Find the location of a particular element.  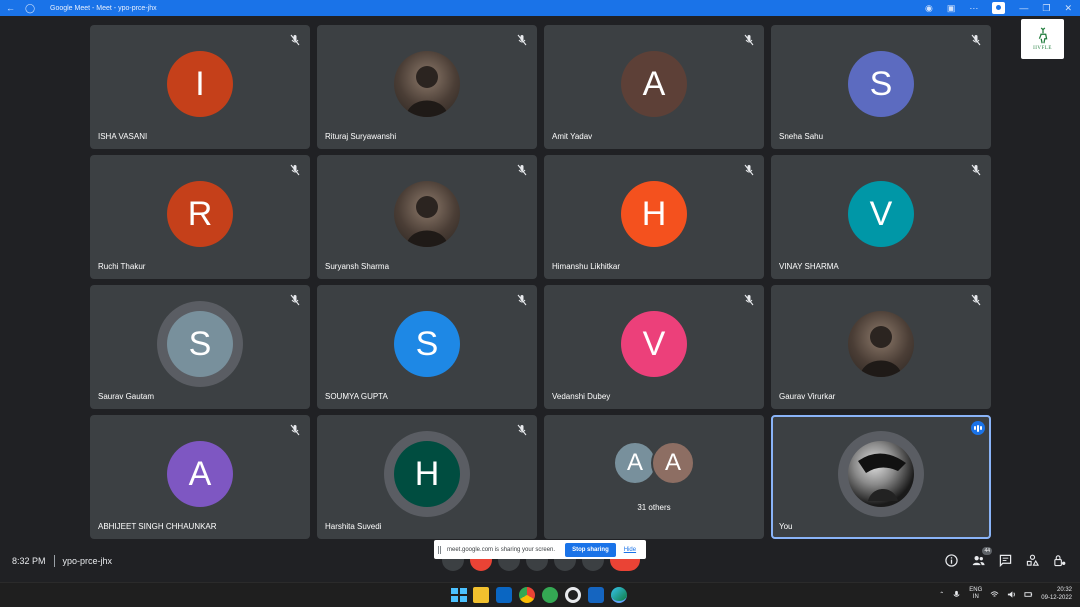

people-button: 44 is located at coordinates (982, 557).